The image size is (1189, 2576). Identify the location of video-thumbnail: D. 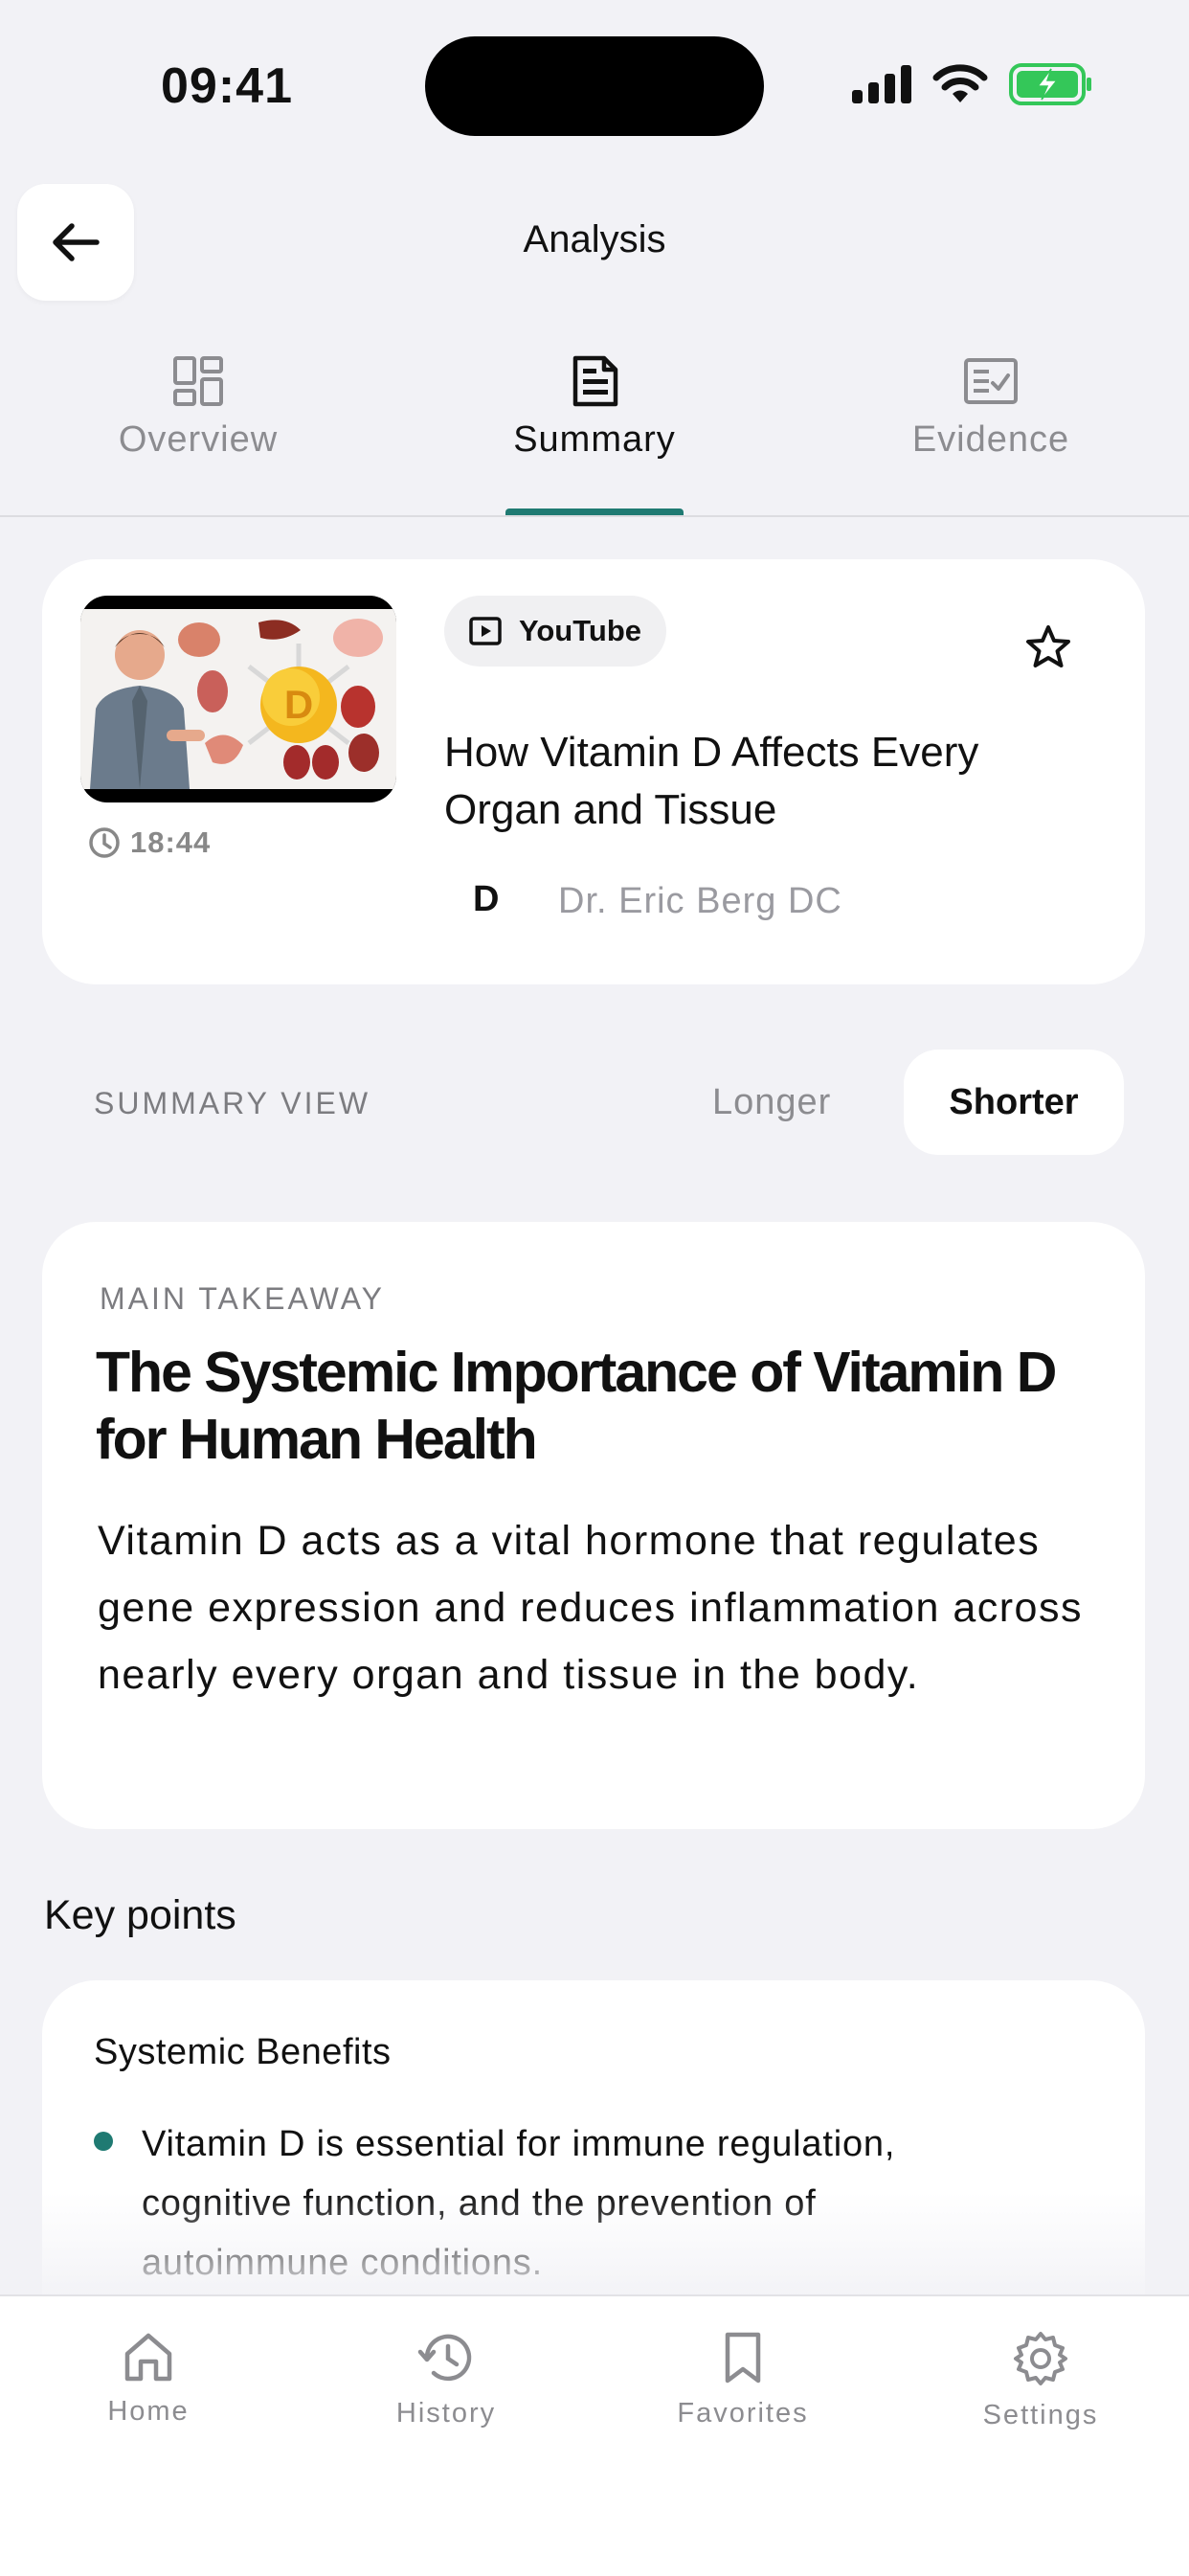
(238, 699).